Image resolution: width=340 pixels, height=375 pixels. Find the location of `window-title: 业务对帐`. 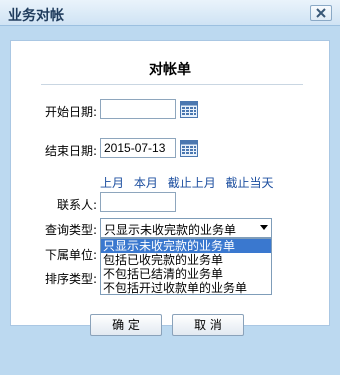

window-title: 业务对帐 is located at coordinates (36, 16).